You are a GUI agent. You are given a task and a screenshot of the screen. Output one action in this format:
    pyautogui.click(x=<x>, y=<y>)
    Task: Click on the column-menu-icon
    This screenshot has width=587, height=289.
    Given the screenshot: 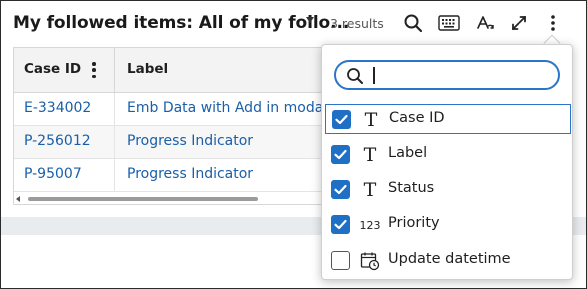 What is the action you would take?
    pyautogui.click(x=94, y=70)
    